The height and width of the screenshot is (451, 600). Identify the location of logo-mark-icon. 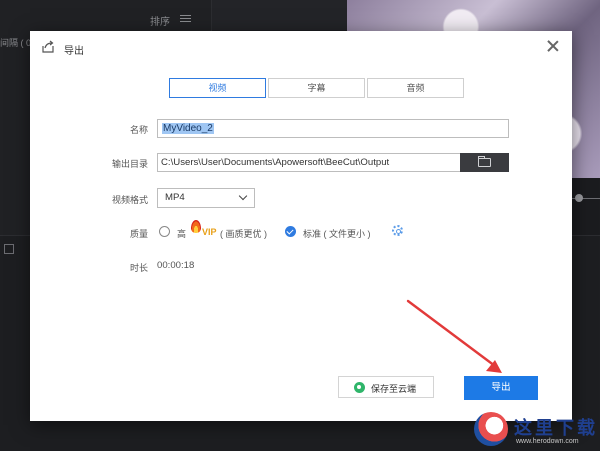
(491, 429).